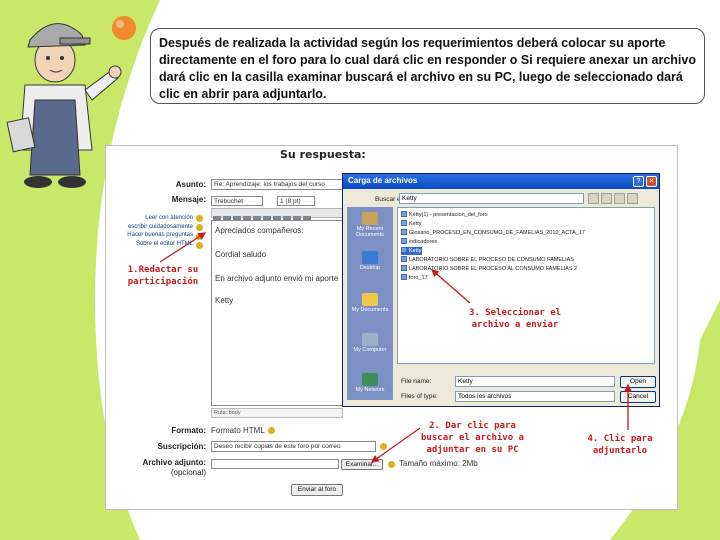 This screenshot has width=720, height=540. Describe the element at coordinates (296, 201) in the screenshot. I see `font-size-select: 1 (8 pt)` at that location.